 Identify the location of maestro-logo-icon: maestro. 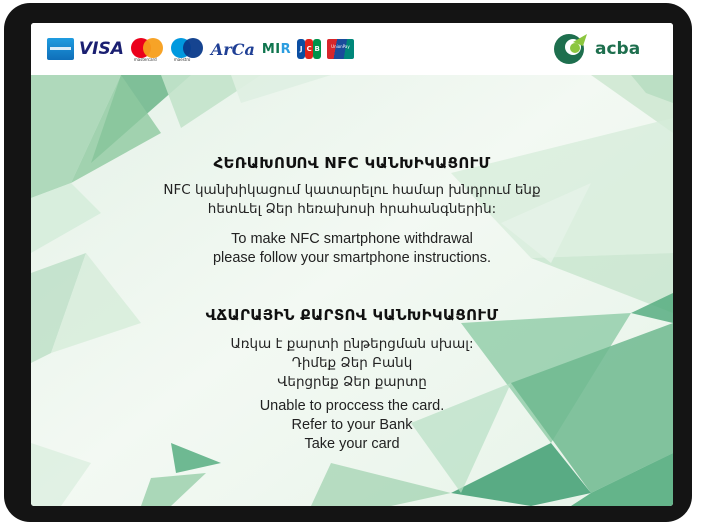
(187, 49).